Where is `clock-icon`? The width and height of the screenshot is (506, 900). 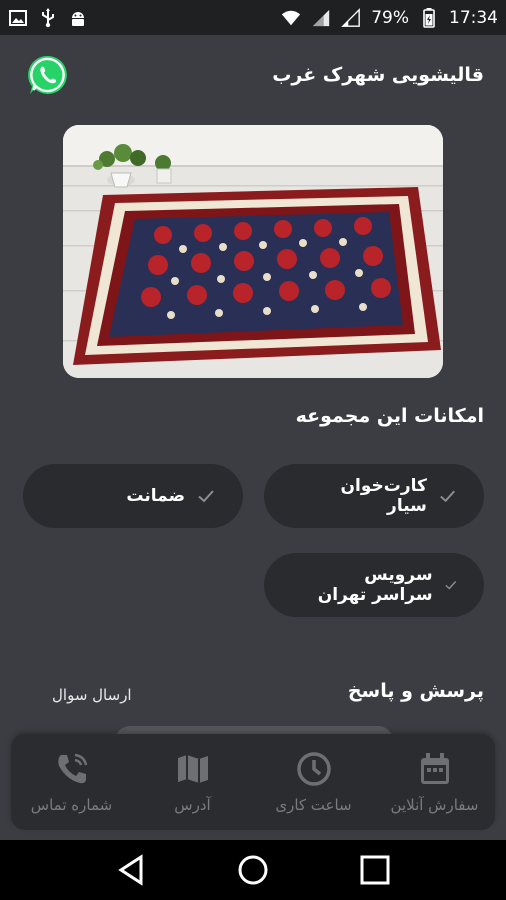
clock-icon is located at coordinates (313, 769).